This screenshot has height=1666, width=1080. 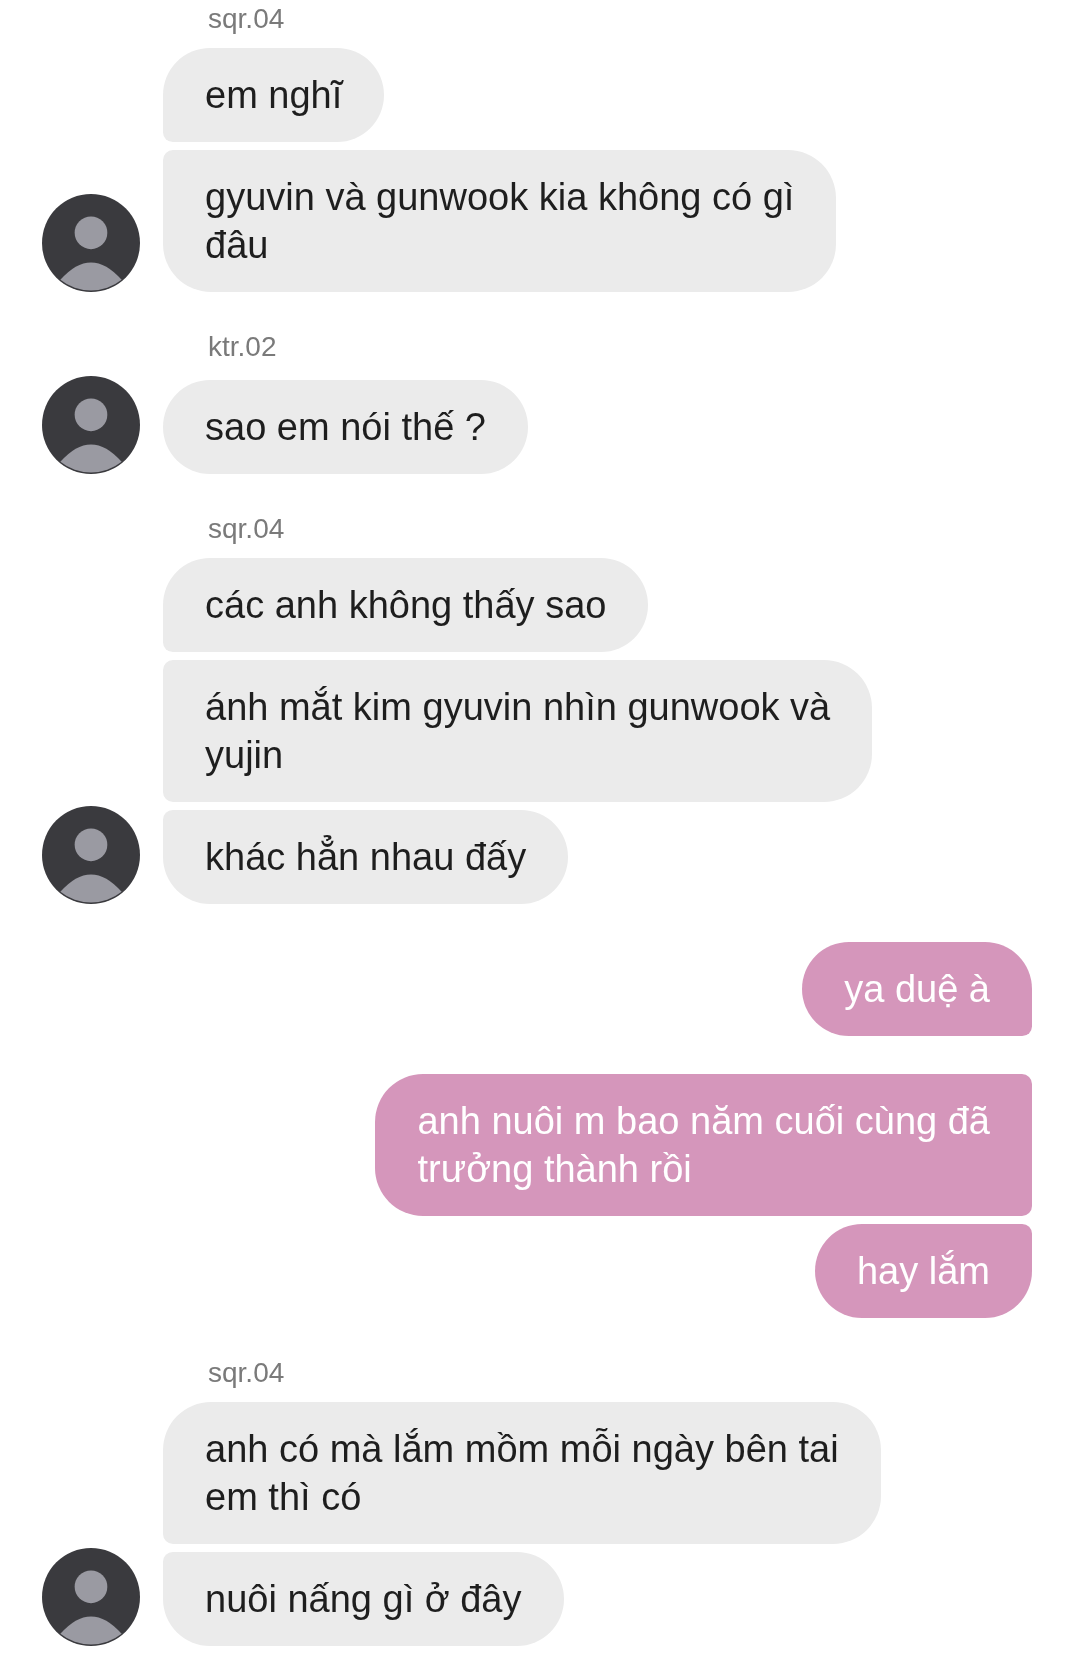 I want to click on message-bubble: hay lắm, so click(x=923, y=1271).